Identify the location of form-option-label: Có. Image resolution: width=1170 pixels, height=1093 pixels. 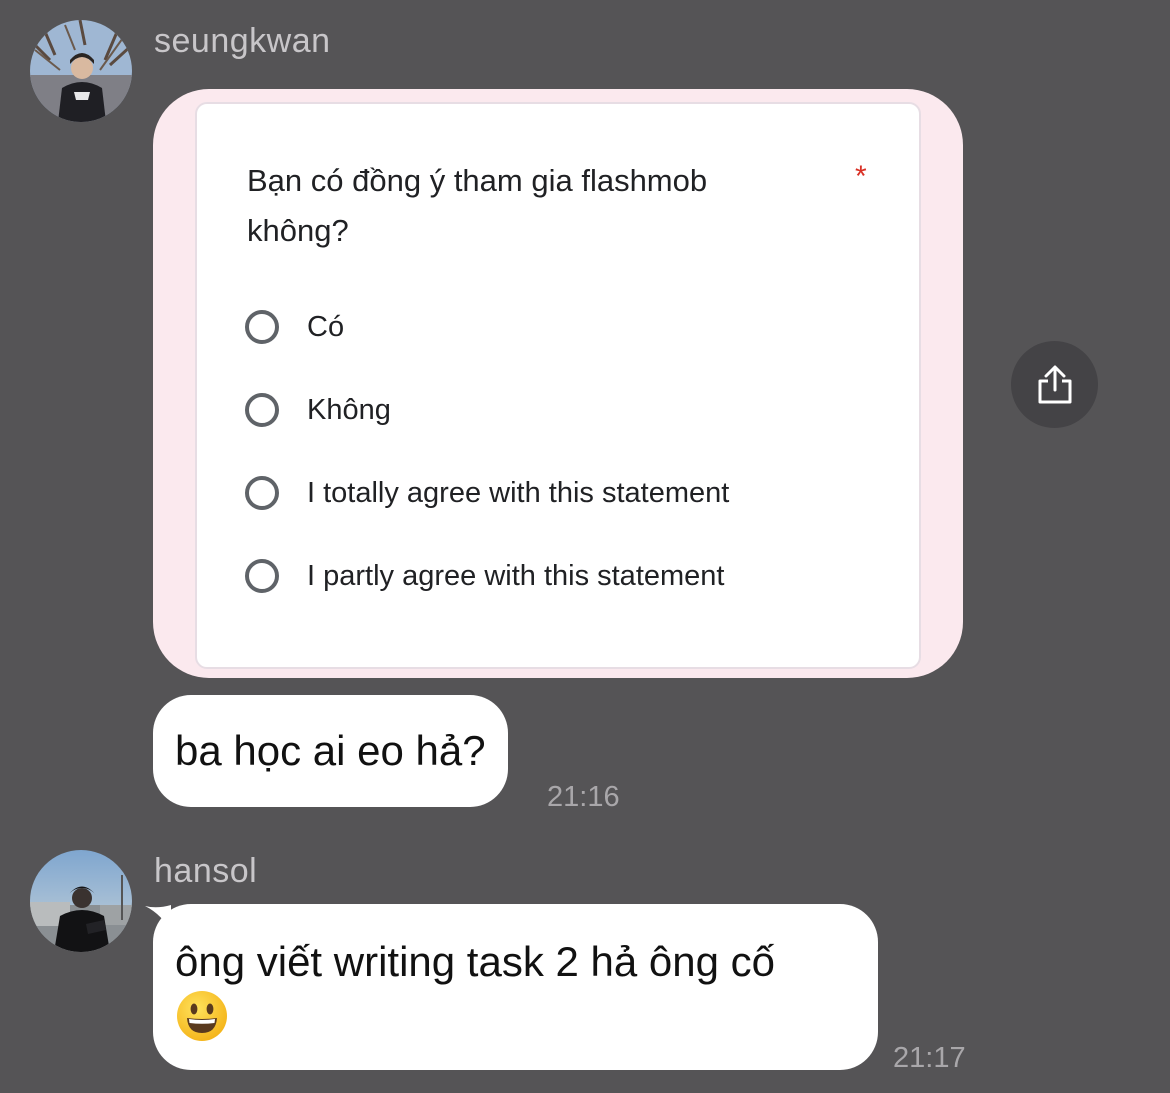
(326, 326).